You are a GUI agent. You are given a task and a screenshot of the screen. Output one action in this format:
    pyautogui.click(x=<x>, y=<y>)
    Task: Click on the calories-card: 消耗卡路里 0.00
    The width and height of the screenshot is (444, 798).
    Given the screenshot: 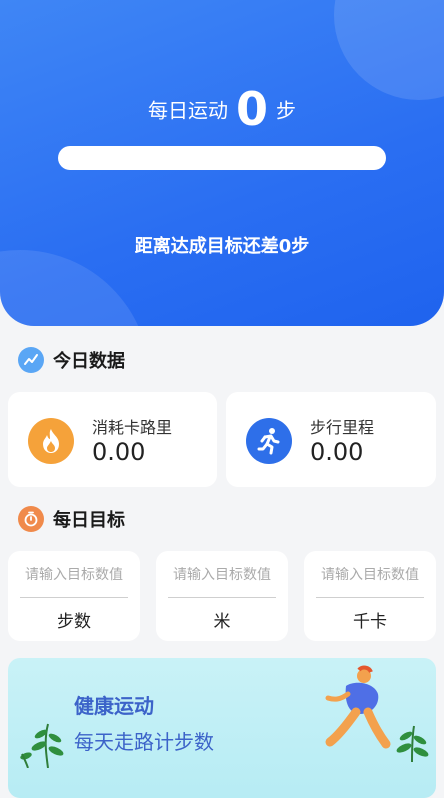 What is the action you would take?
    pyautogui.click(x=112, y=439)
    